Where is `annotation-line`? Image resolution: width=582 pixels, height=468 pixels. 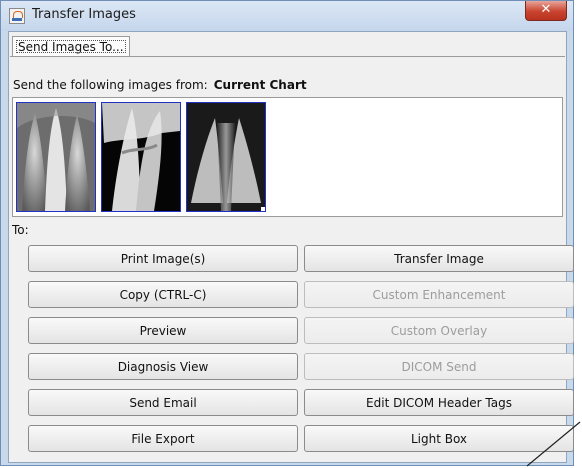 annotation-line is located at coordinates (553, 444).